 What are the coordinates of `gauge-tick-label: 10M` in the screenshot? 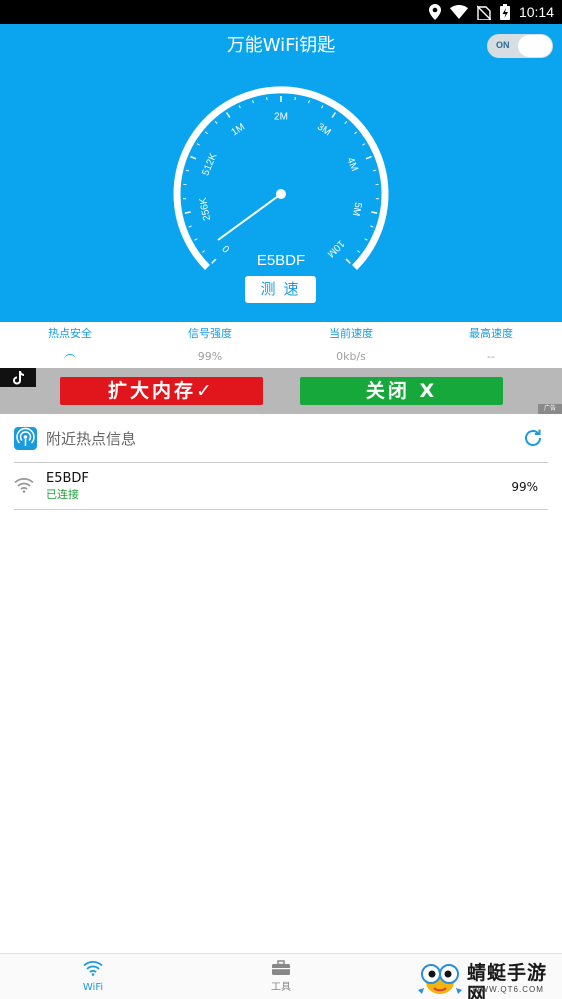 It's located at (336, 249).